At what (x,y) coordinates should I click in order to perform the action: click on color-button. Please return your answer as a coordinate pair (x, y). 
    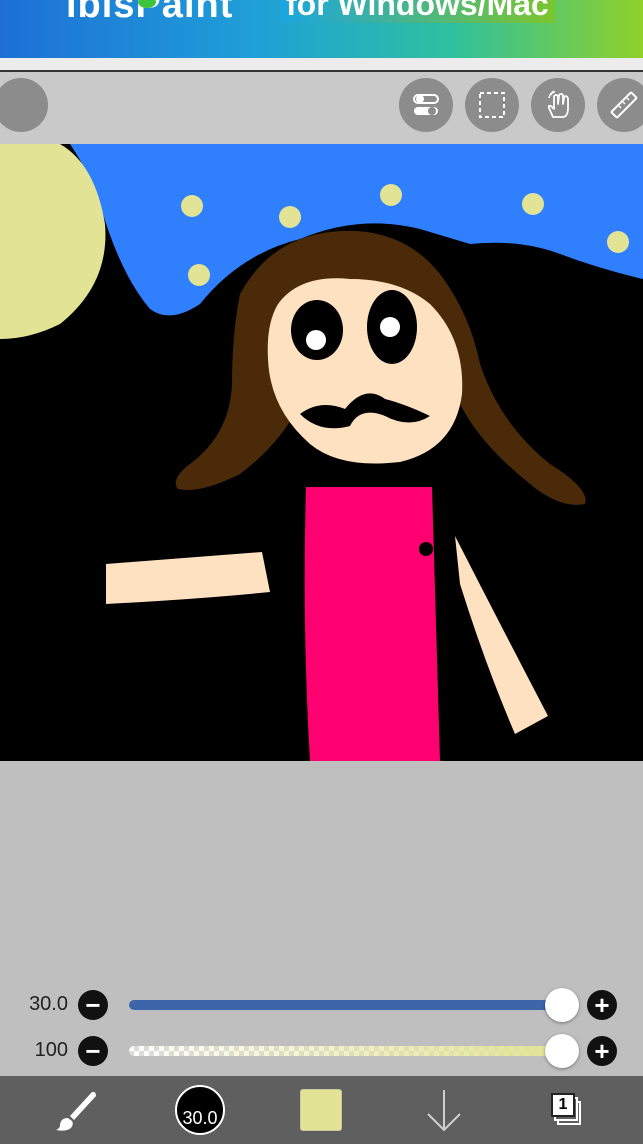
    Looking at the image, I should click on (321, 1110).